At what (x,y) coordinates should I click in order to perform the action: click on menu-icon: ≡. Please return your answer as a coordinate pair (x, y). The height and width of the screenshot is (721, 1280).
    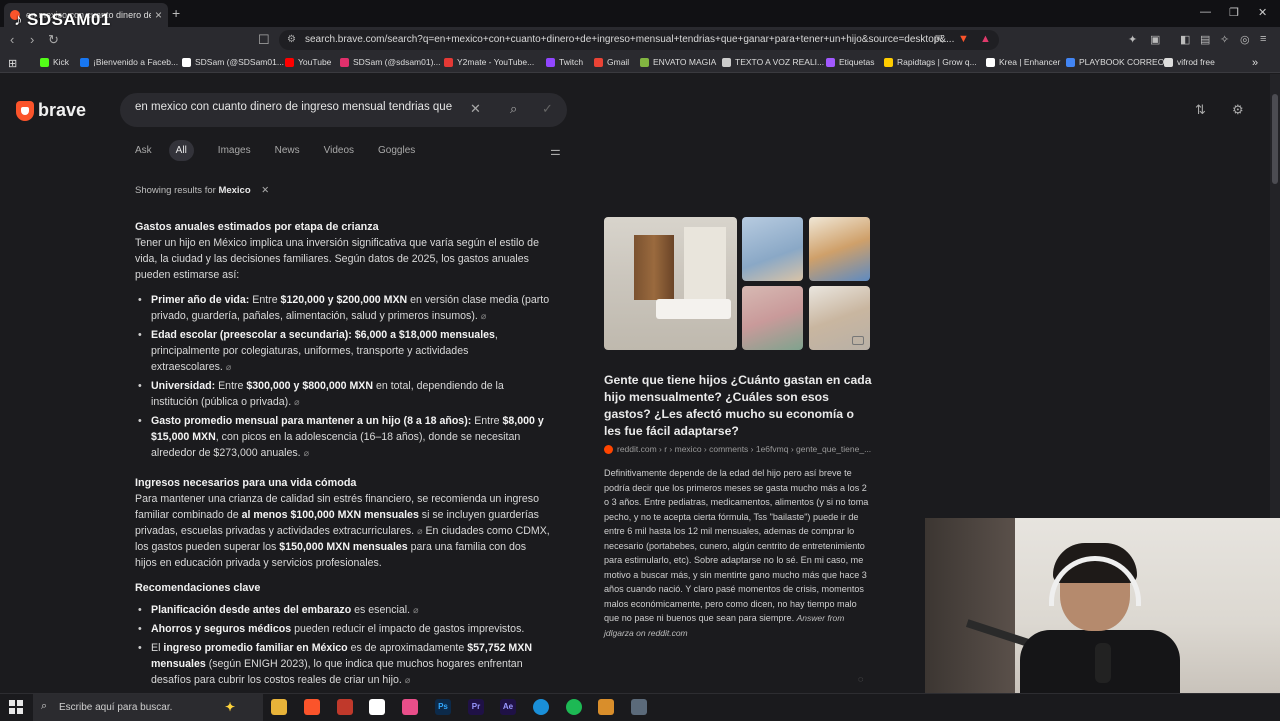
    Looking at the image, I should click on (1263, 39).